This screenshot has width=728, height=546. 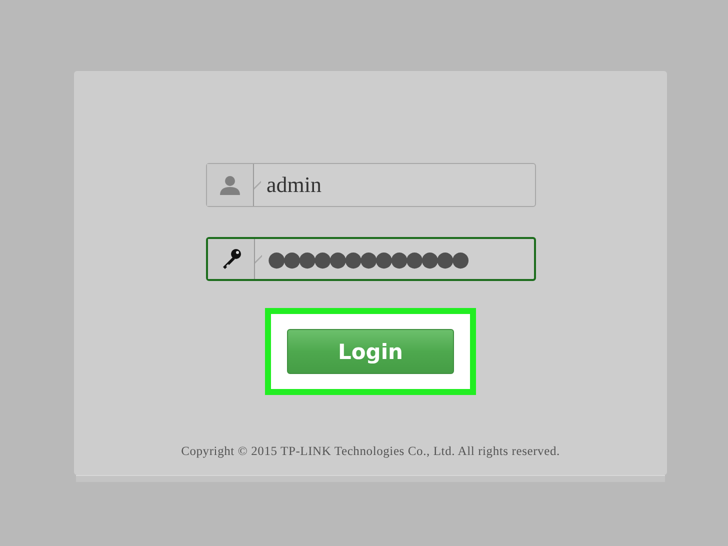 What do you see at coordinates (370, 351) in the screenshot?
I see `login-button: Login` at bounding box center [370, 351].